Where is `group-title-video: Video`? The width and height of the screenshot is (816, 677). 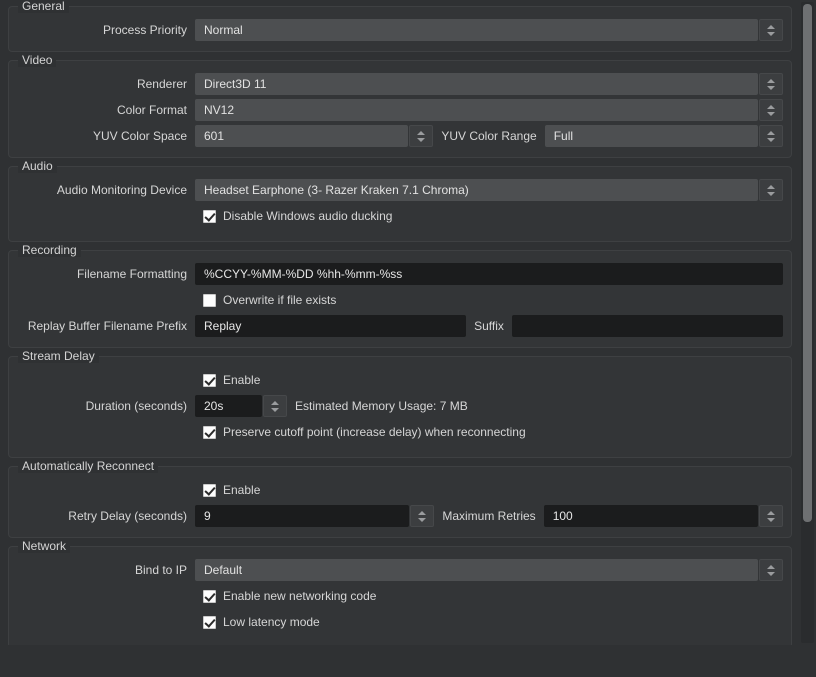
group-title-video: Video is located at coordinates (37, 60).